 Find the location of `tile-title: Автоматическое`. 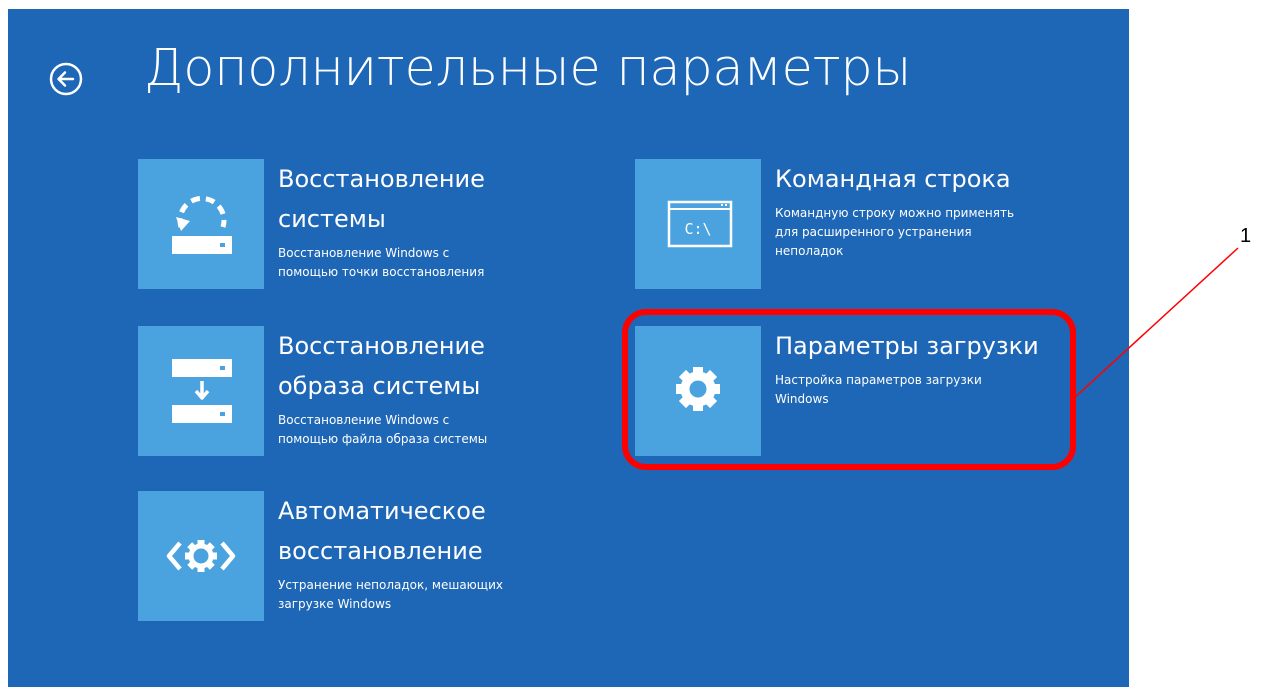

tile-title: Автоматическое is located at coordinates (382, 511).